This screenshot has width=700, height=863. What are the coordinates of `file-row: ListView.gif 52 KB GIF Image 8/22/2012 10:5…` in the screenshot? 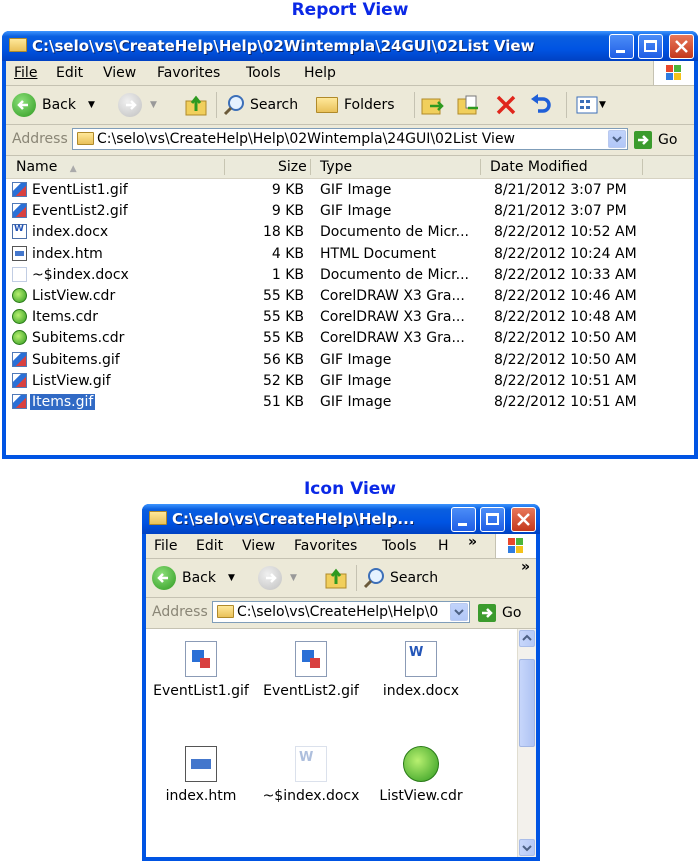 It's located at (350, 381).